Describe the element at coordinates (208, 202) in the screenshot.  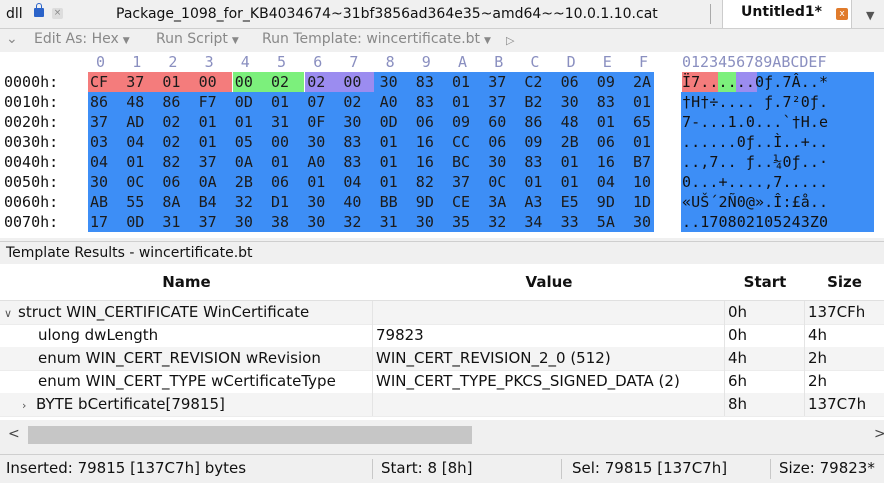
I see `hex-byte: B4` at that location.